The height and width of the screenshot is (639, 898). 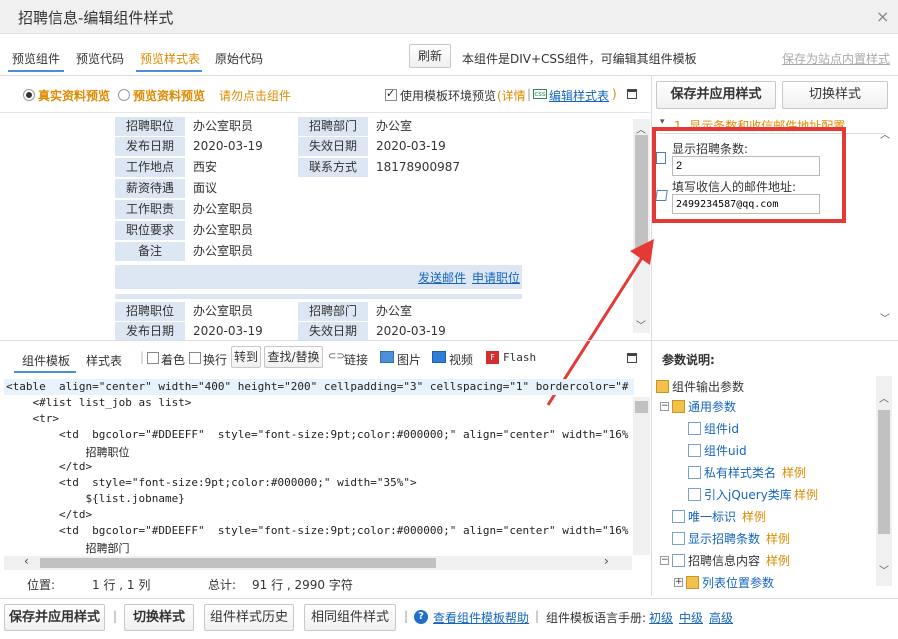 I want to click on job1-value: 办公室, so click(x=447, y=126).